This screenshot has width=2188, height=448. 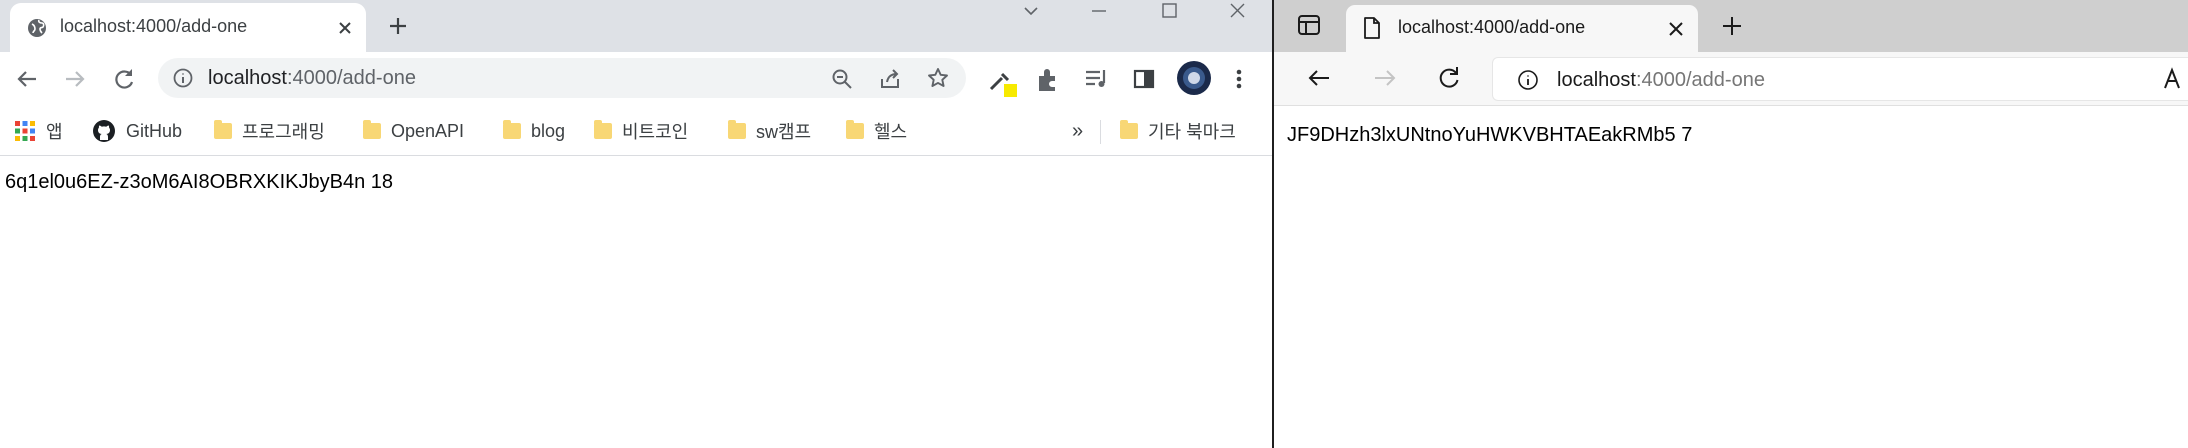 I want to click on bookmark-folder-bitcoin: 비트코인, so click(x=641, y=131).